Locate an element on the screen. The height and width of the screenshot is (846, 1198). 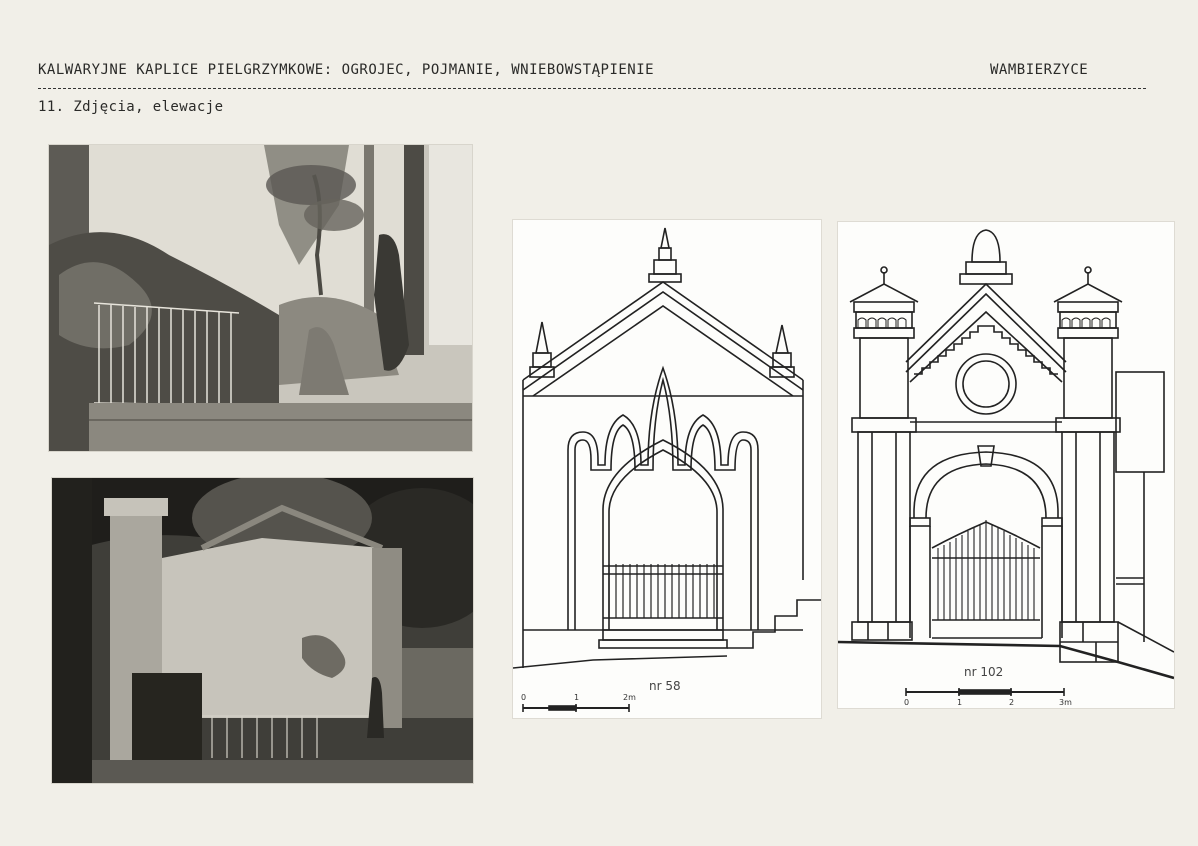
drawing-label: nr 102 is located at coordinates (984, 672).